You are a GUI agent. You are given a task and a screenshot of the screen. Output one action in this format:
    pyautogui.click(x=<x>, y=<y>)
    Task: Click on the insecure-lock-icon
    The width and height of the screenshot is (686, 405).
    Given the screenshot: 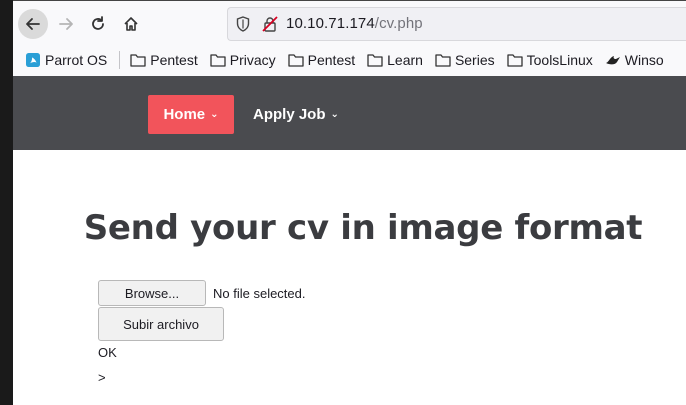 What is the action you would take?
    pyautogui.click(x=270, y=24)
    